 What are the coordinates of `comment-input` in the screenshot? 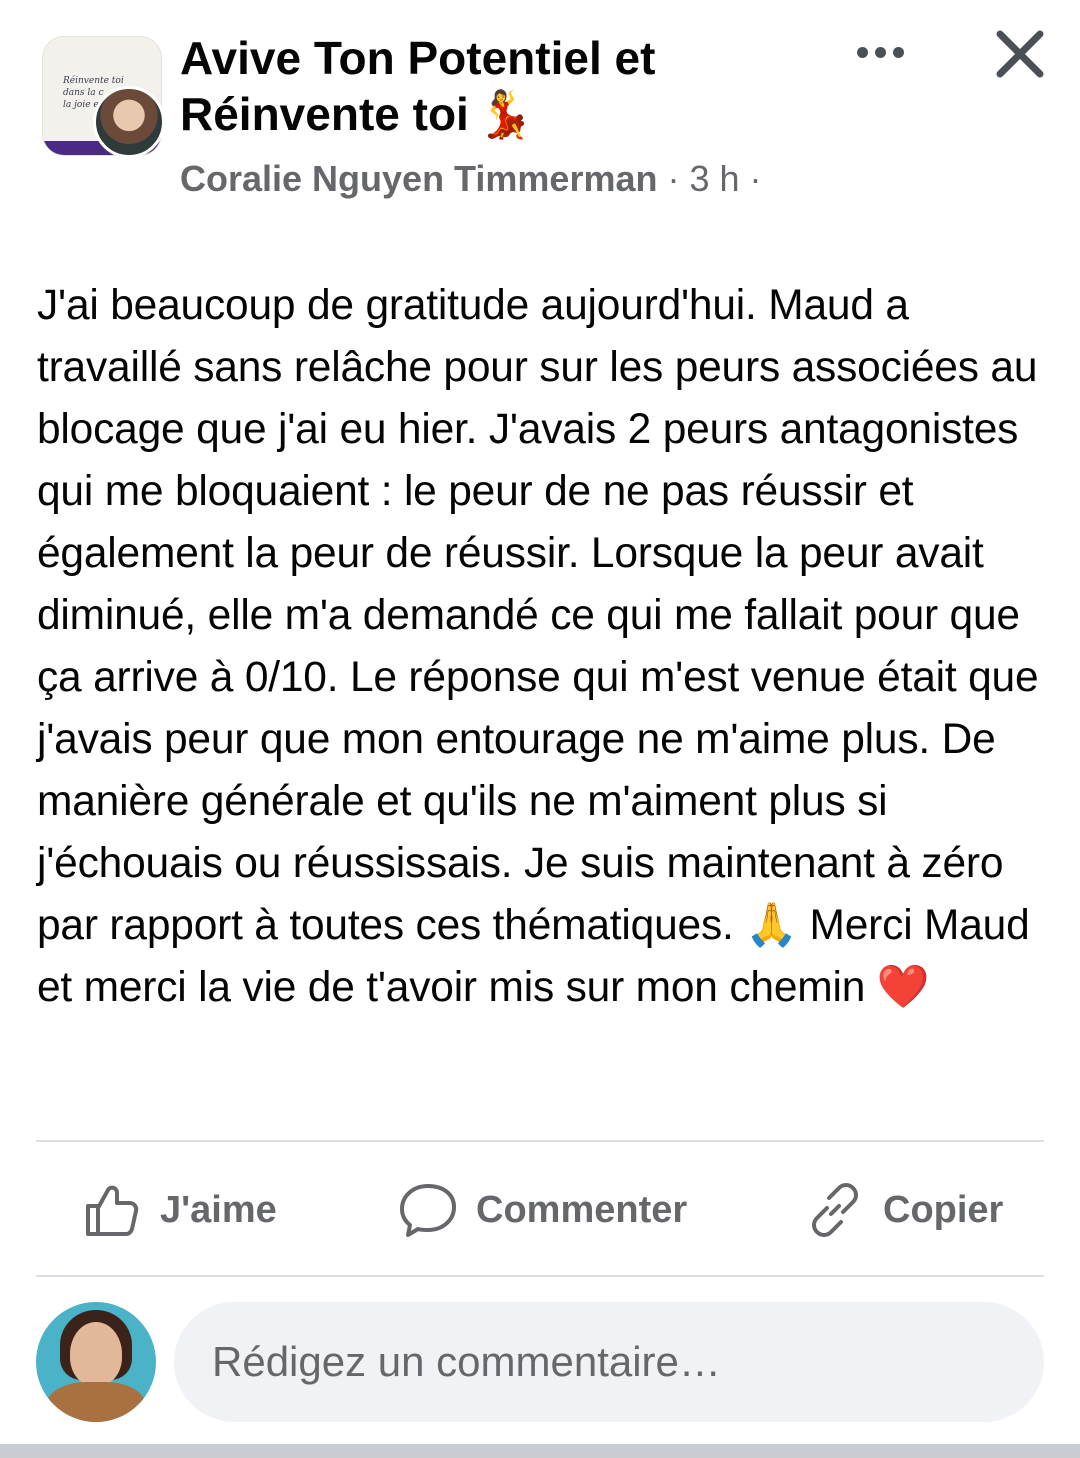 It's located at (609, 1362).